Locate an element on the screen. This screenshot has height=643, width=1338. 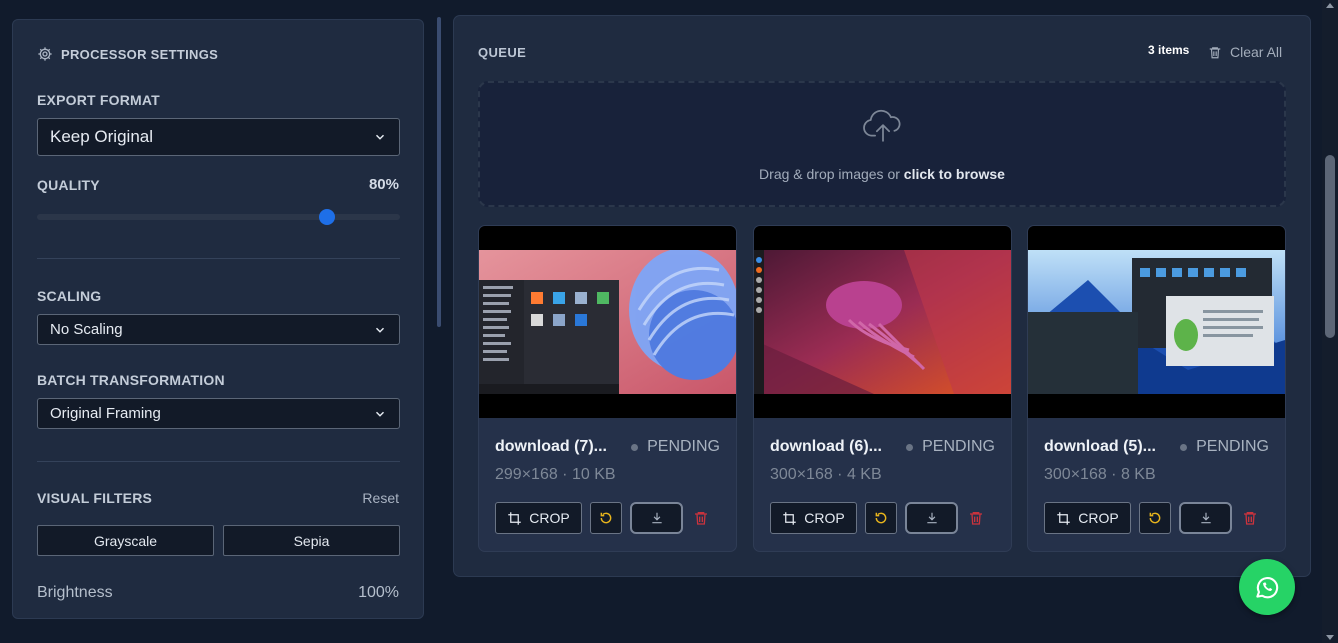
scaling-label: SCALING is located at coordinates (69, 296).